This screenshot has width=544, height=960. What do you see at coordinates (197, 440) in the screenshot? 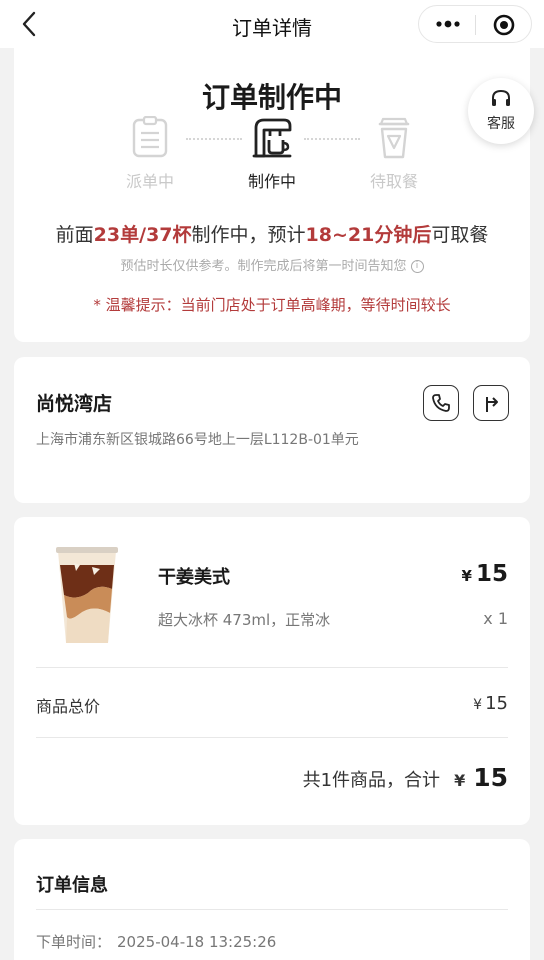
I see `store-address: 上海市浦东新区银城路66号地上一层L112B-01单元` at bounding box center [197, 440].